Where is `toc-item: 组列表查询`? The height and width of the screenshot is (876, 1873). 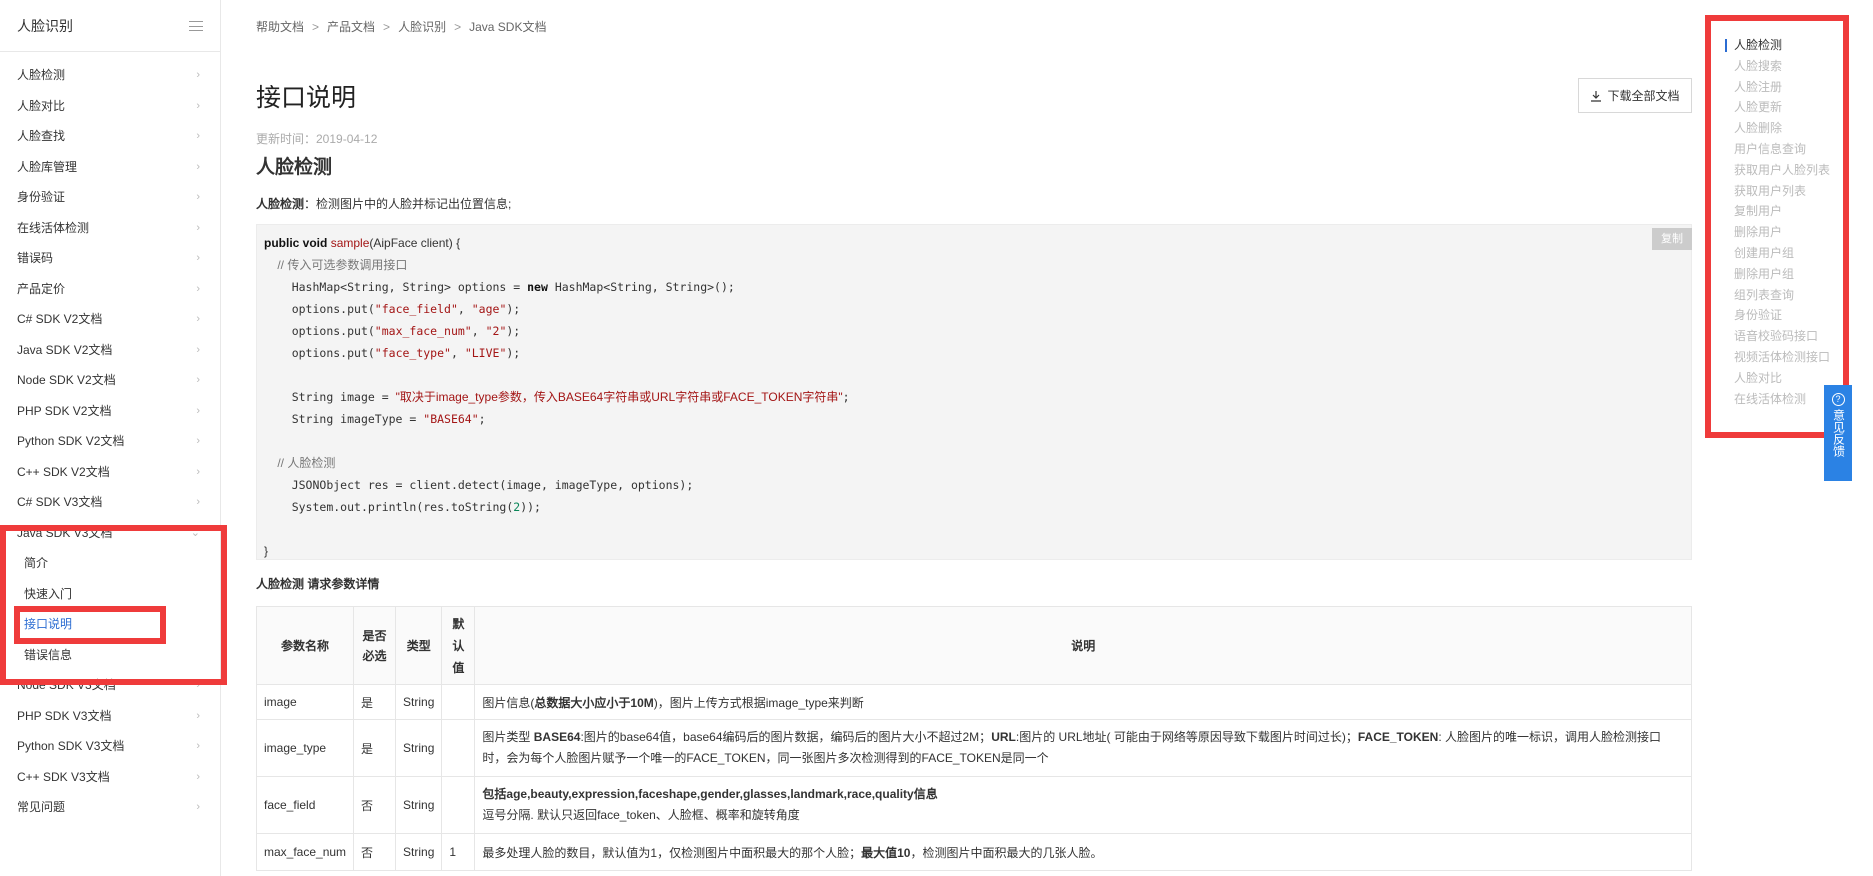 toc-item: 组列表查询 is located at coordinates (1784, 295).